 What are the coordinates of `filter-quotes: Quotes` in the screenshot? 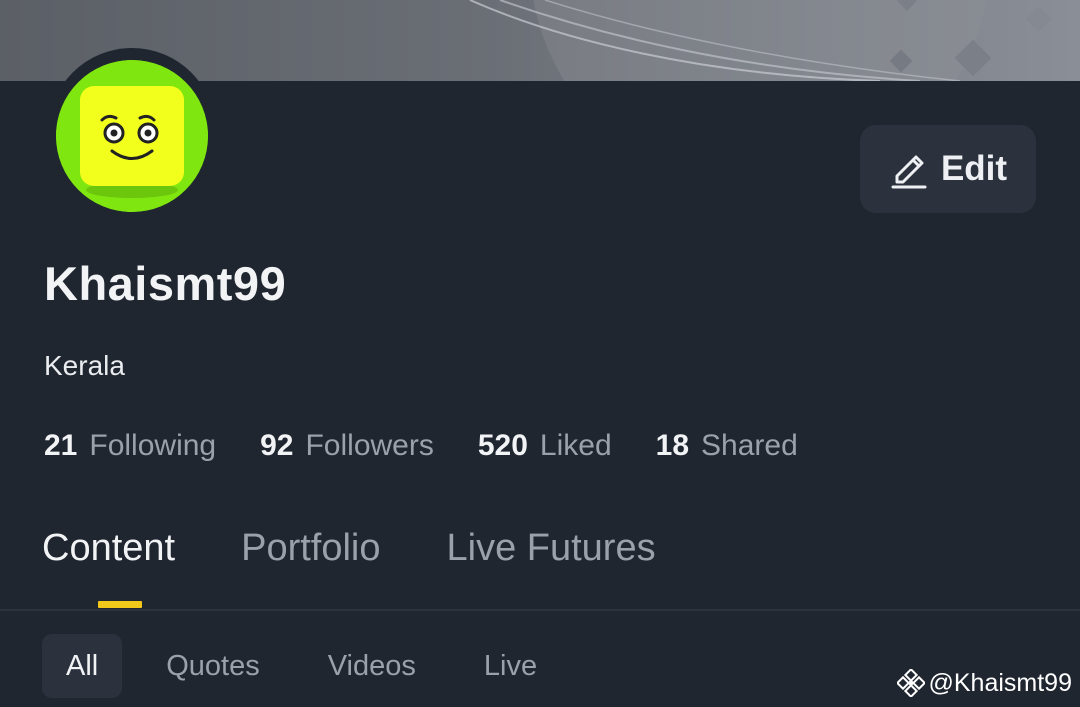 It's located at (213, 666).